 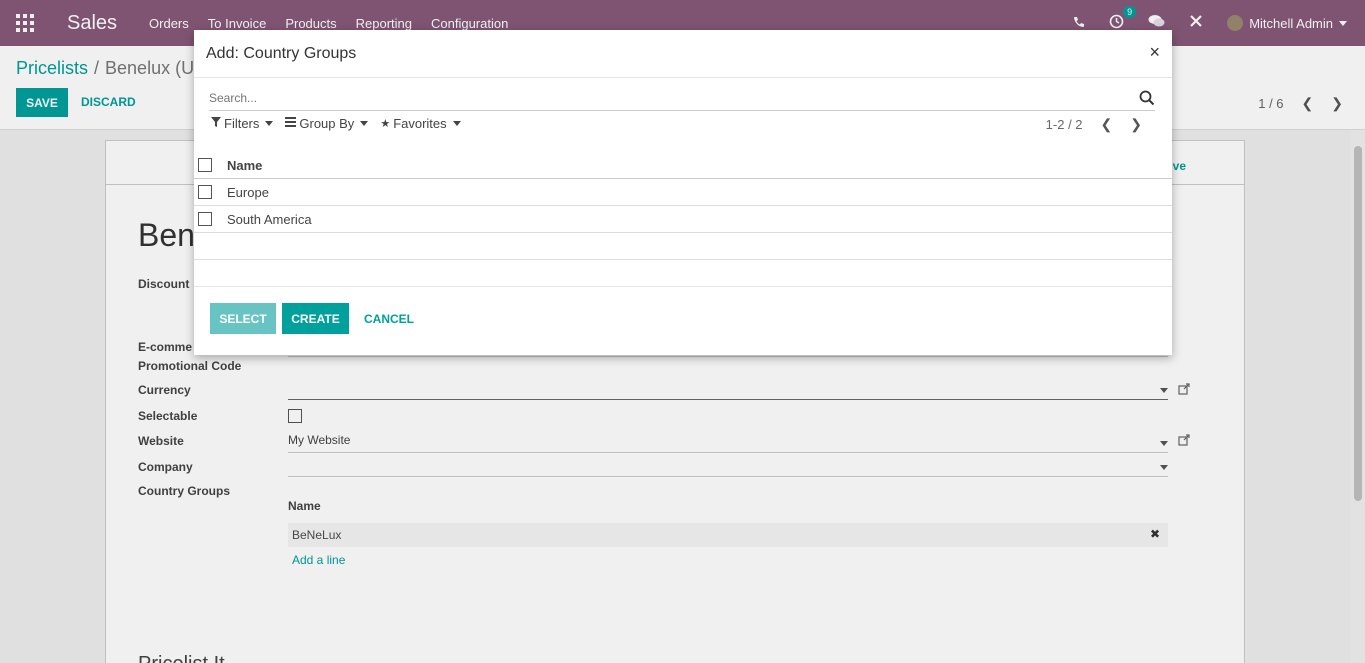 I want to click on chevron-left-icon: ❮, so click(x=1107, y=124).